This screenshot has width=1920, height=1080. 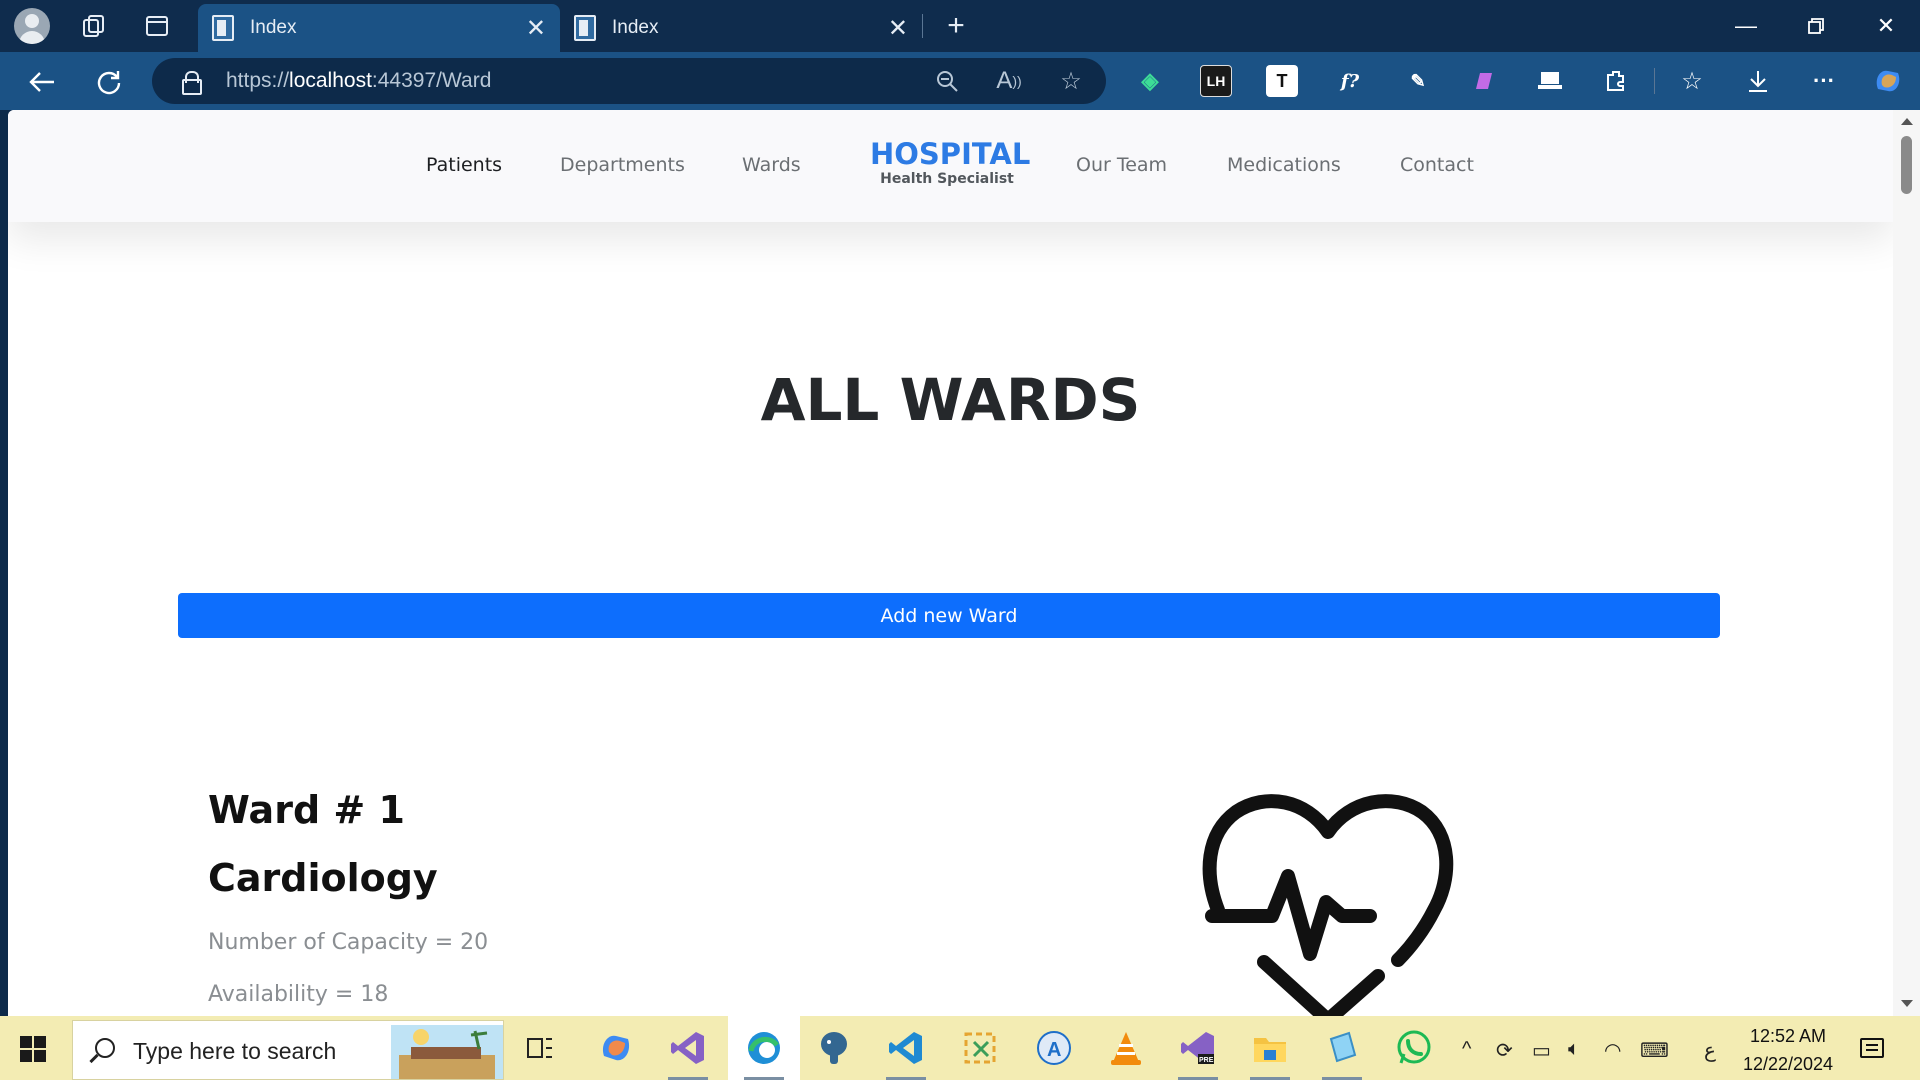 What do you see at coordinates (157, 26) in the screenshot?
I see `vertical-tabs-icon` at bounding box center [157, 26].